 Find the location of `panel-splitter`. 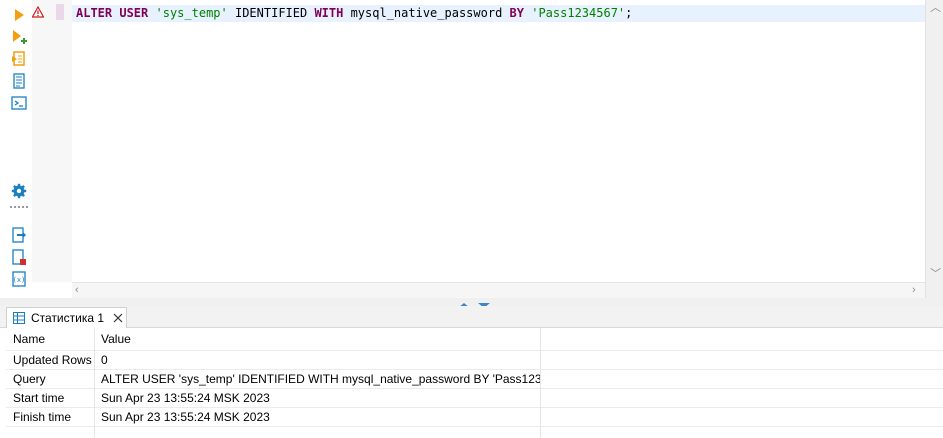

panel-splitter is located at coordinates (471, 303).